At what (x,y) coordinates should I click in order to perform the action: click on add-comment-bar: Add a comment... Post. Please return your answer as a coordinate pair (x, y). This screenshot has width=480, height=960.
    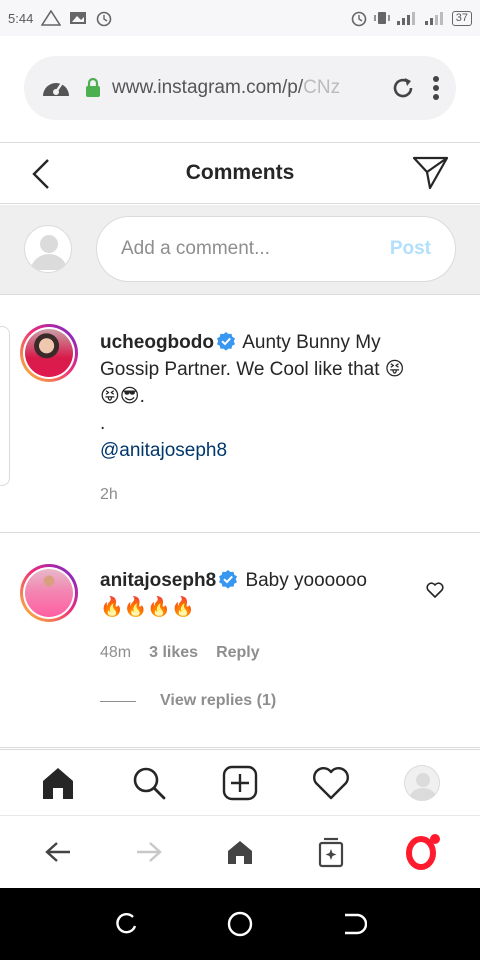
    Looking at the image, I should click on (240, 250).